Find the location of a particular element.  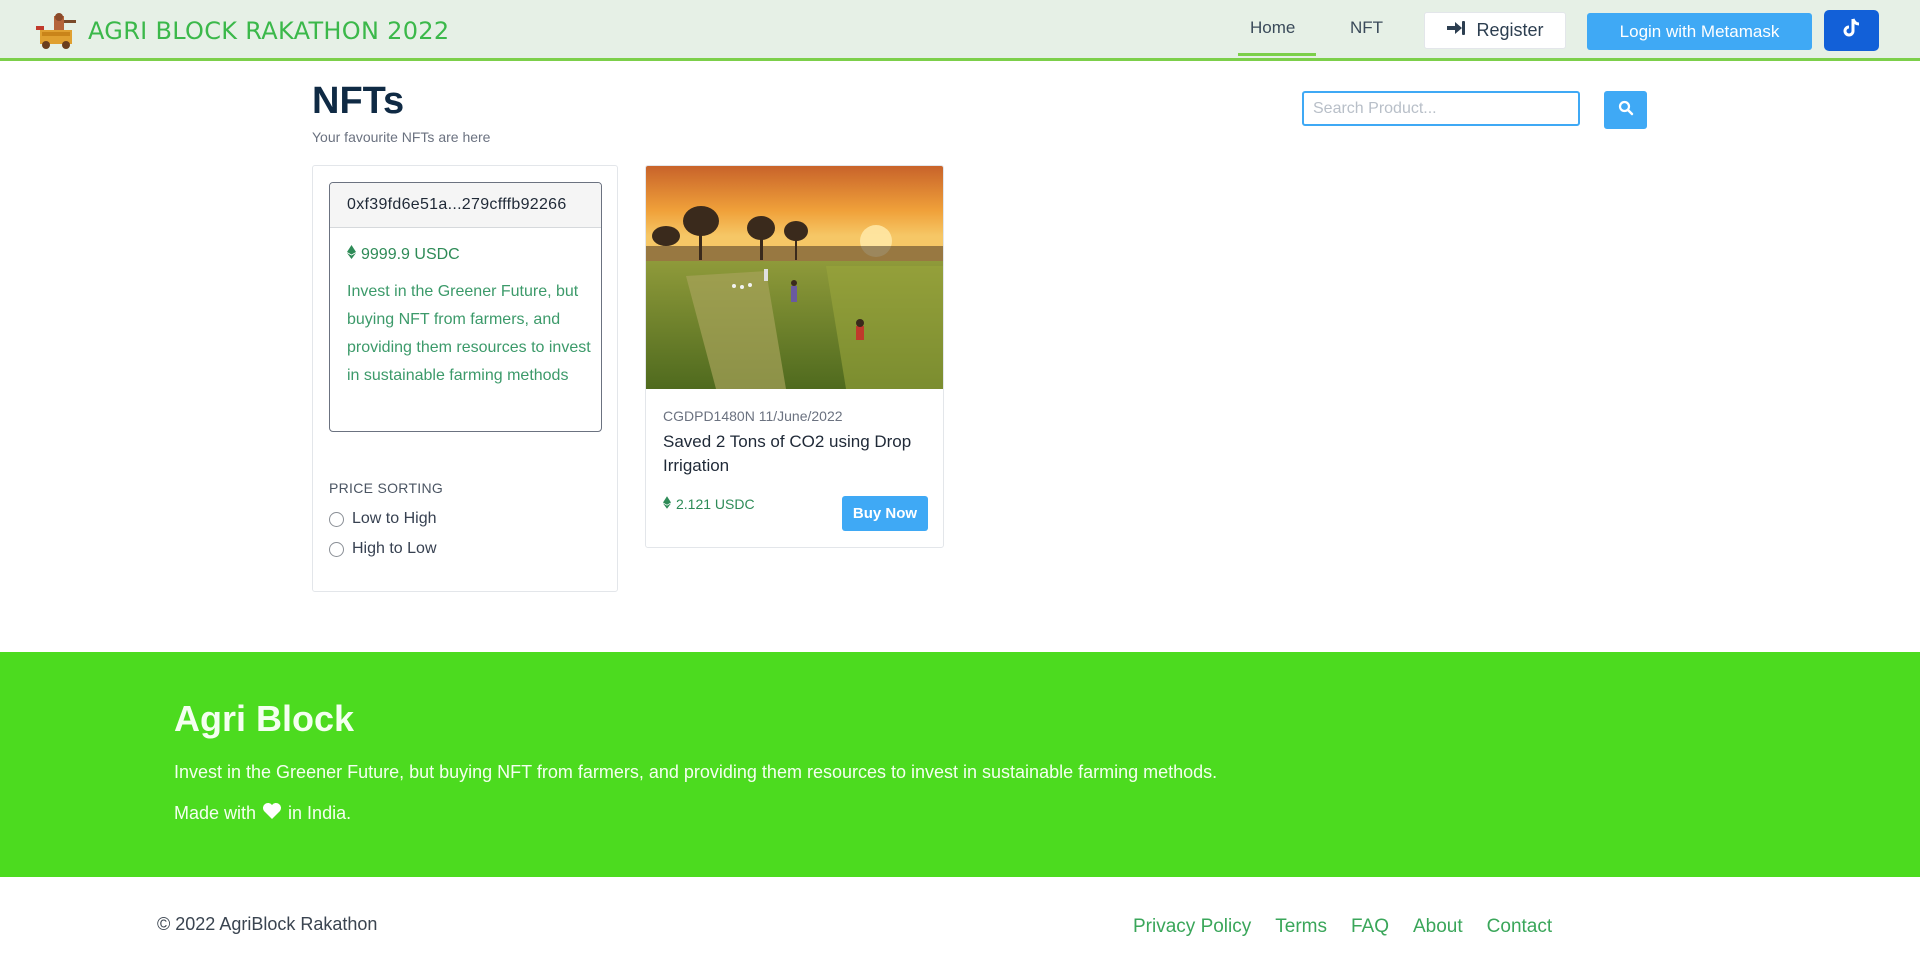

product-price-value: 2.121 USDC is located at coordinates (715, 504).